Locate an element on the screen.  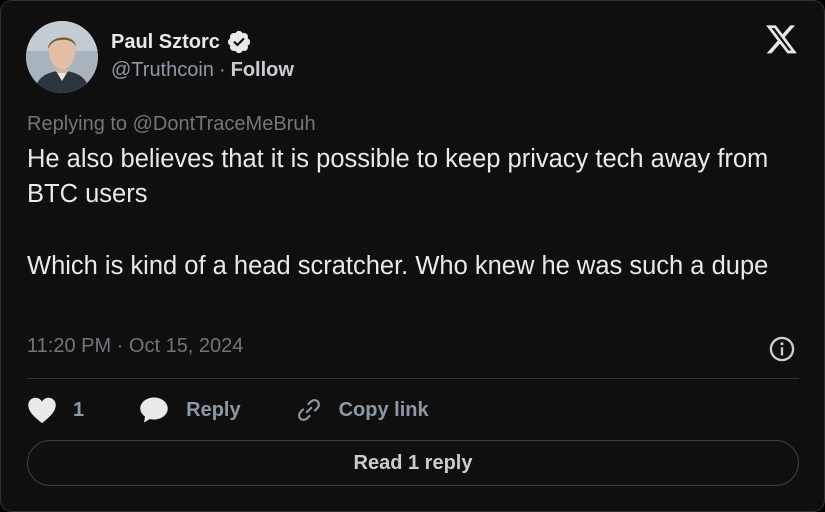
heart-icon is located at coordinates (42, 410).